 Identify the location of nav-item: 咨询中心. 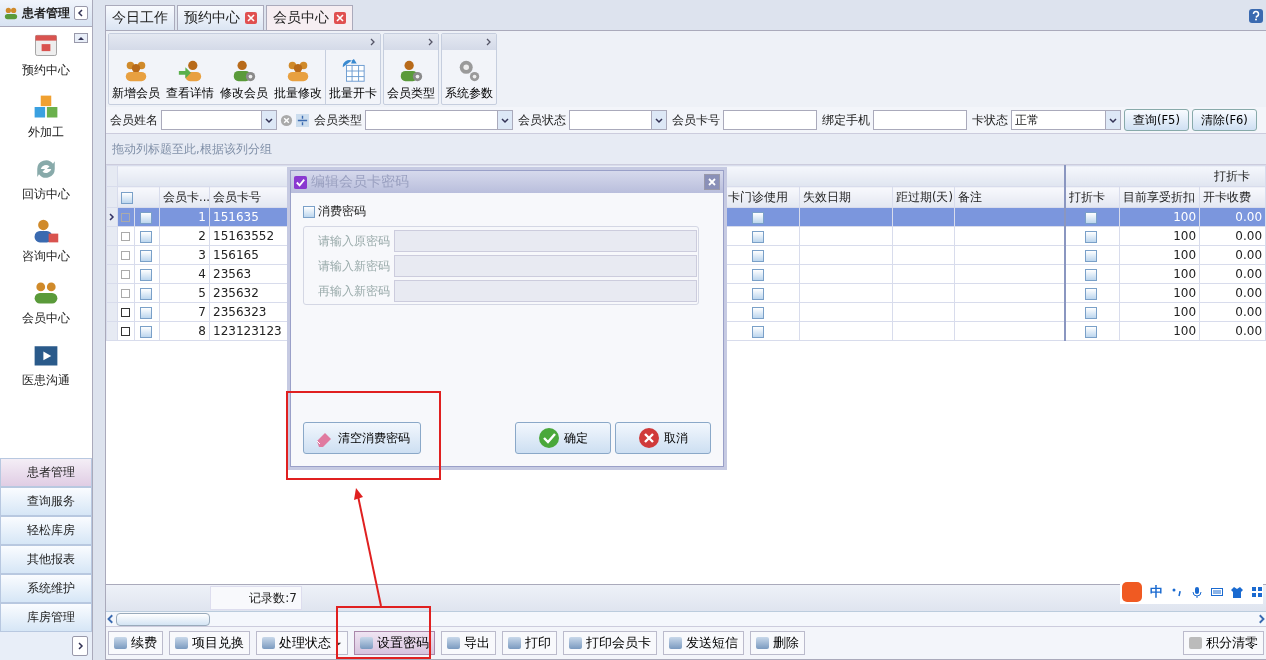
(46, 248).